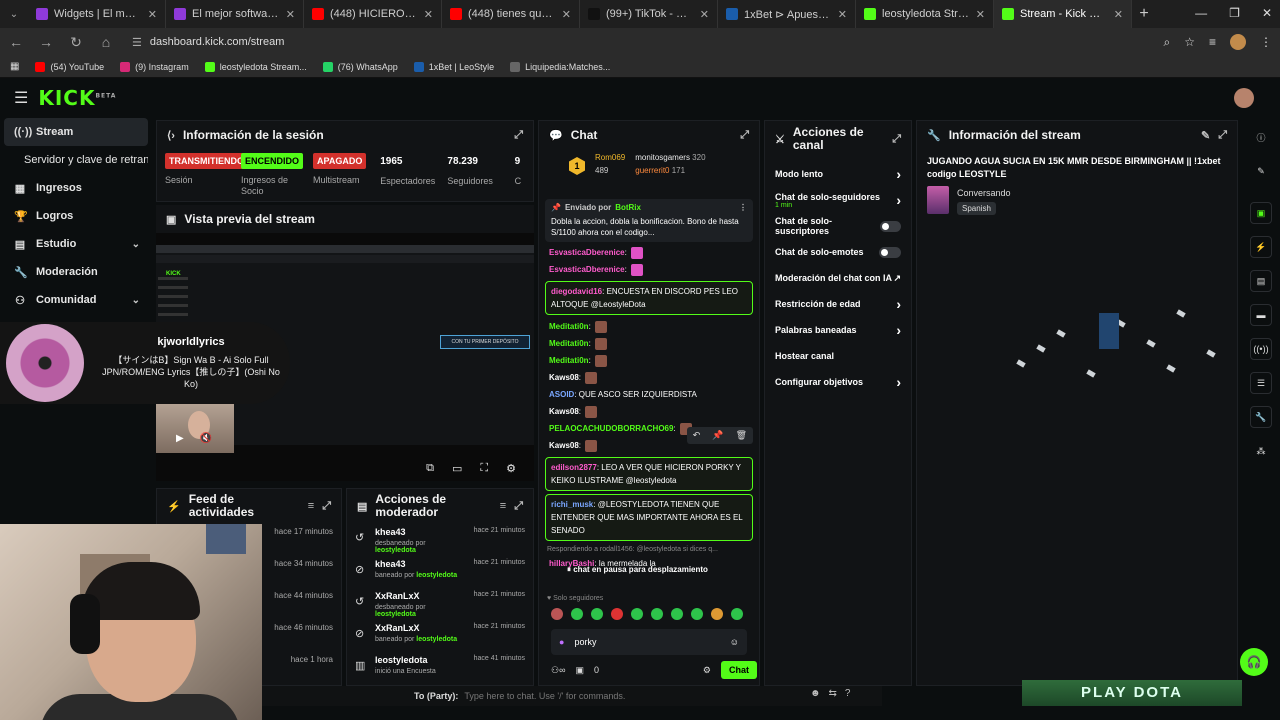 The image size is (1280, 720). Describe the element at coordinates (649, 360) in the screenshot. I see `chat-message: Meditati0n:` at that location.